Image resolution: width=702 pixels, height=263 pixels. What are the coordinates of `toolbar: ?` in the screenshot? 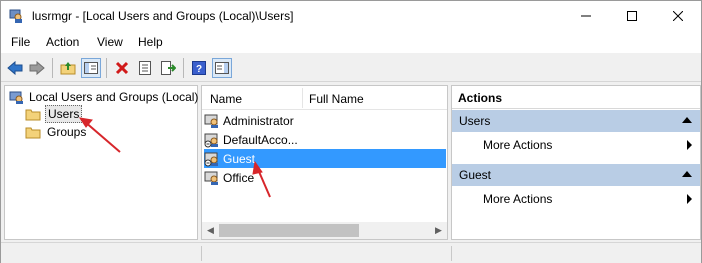 It's located at (351, 68).